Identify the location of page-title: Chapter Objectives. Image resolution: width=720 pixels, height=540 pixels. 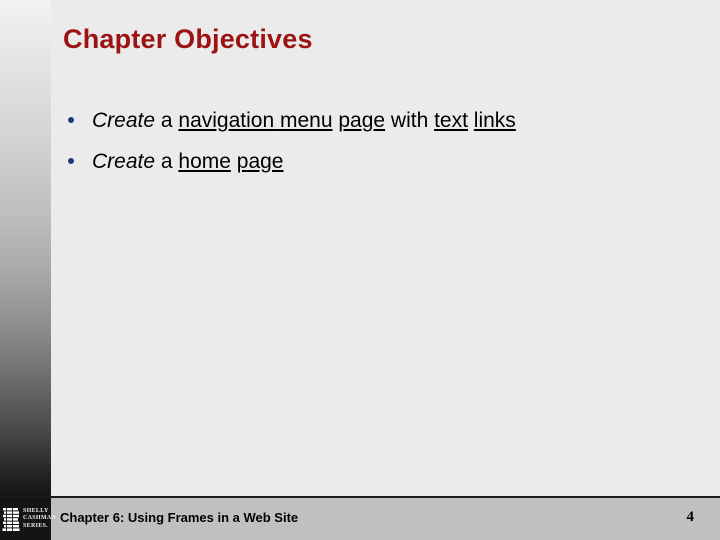
(188, 39).